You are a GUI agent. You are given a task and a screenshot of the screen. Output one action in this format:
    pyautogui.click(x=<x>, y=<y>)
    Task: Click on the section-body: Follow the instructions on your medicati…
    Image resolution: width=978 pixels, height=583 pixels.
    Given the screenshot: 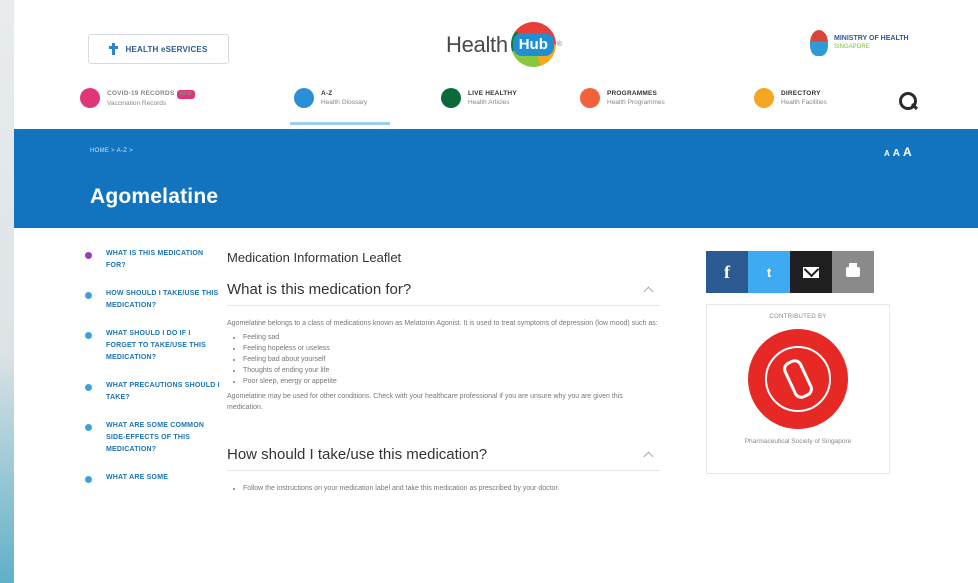 What is the action you would take?
    pyautogui.click(x=443, y=488)
    